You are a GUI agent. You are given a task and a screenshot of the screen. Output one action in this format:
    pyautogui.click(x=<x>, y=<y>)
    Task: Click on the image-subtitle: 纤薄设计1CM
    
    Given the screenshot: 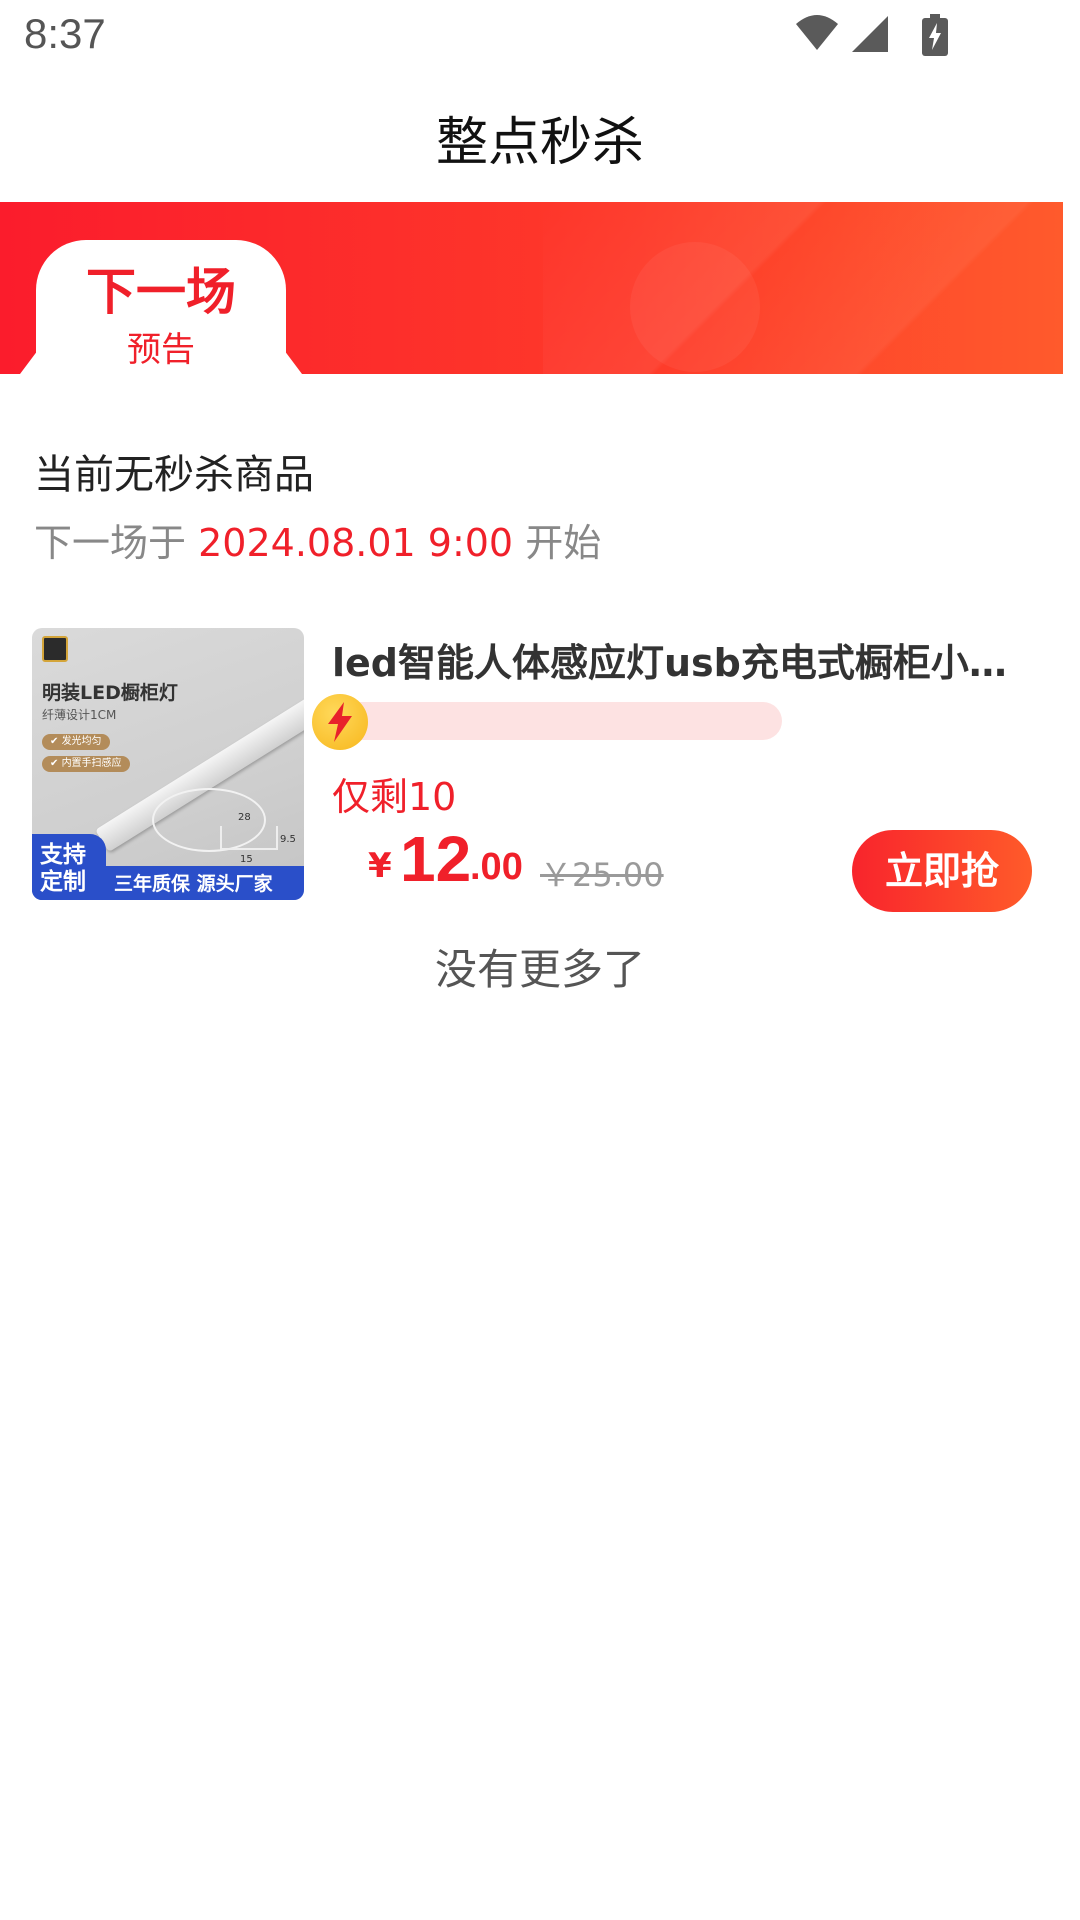 What is the action you would take?
    pyautogui.click(x=79, y=715)
    